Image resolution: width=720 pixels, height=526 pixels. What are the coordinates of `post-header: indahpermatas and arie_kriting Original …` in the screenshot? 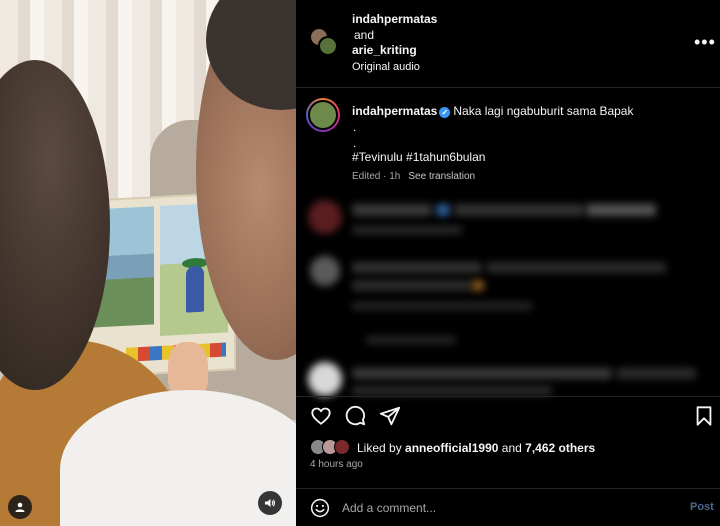 It's located at (508, 44).